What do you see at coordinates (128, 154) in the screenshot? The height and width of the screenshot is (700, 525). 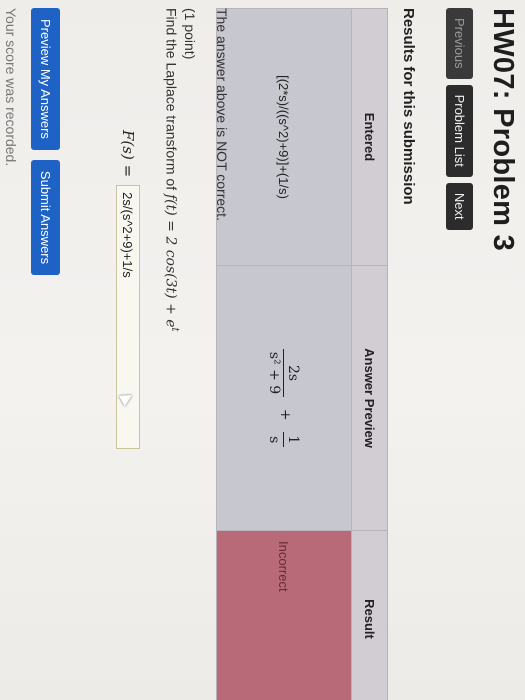 I see `answer-label: F(s) =` at bounding box center [128, 154].